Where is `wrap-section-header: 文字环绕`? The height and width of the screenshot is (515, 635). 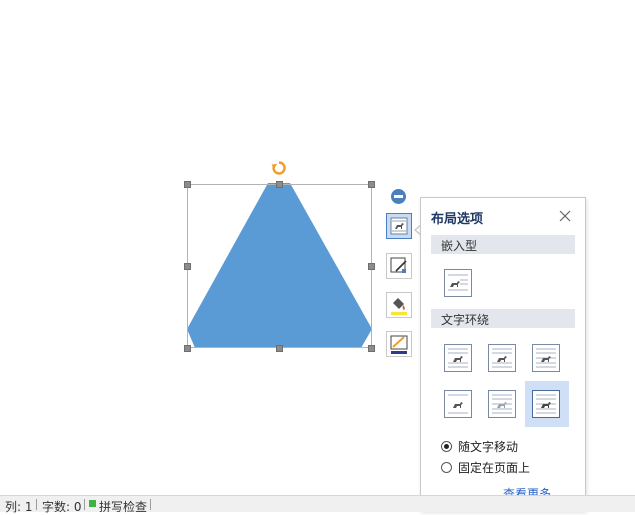 wrap-section-header: 文字环绕 is located at coordinates (503, 318).